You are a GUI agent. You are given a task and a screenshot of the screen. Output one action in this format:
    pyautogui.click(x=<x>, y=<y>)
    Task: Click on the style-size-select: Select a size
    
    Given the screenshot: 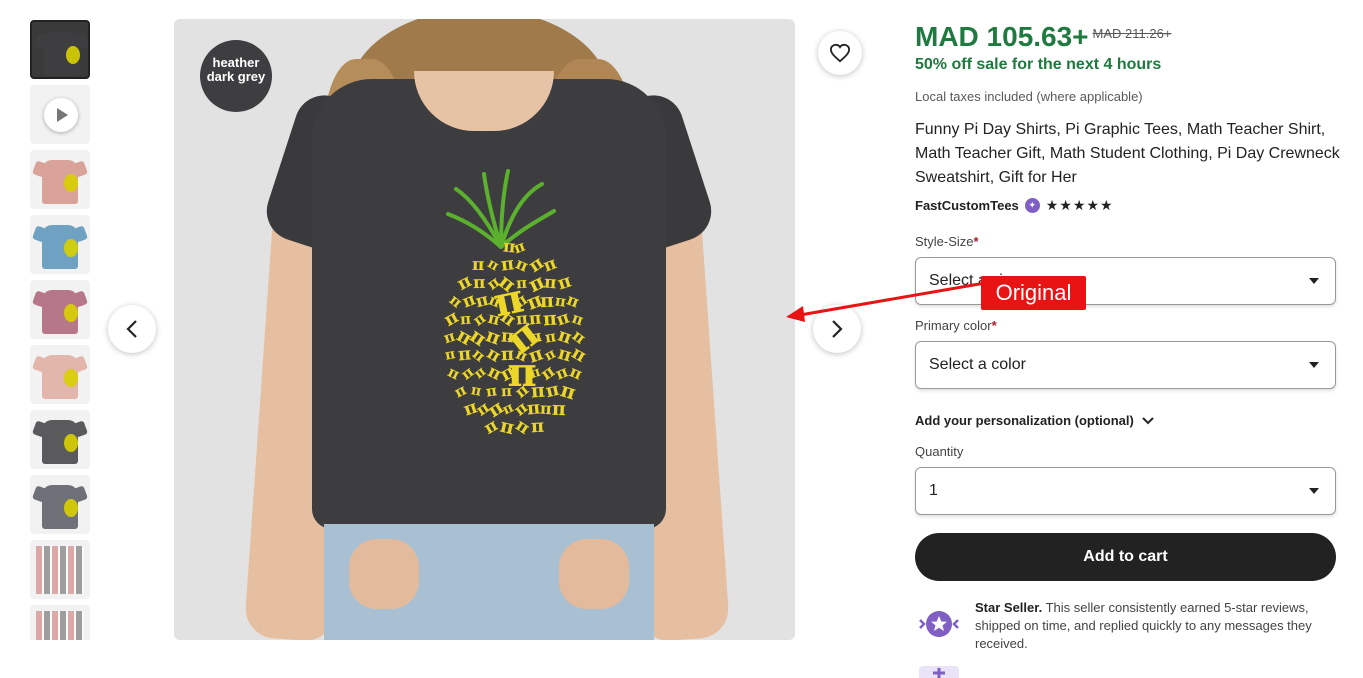 What is the action you would take?
    pyautogui.click(x=1125, y=281)
    